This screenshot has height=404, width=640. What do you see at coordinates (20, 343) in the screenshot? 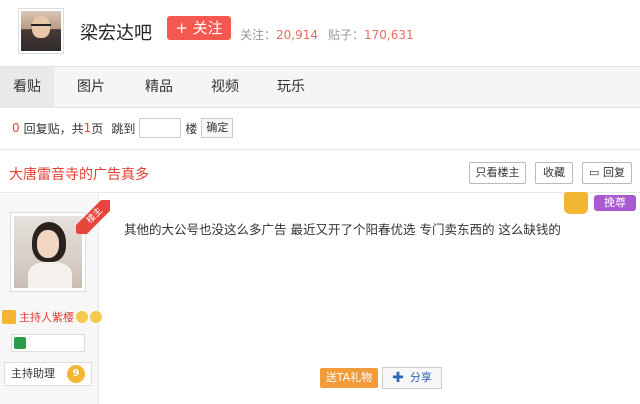
I see `gem-icon` at bounding box center [20, 343].